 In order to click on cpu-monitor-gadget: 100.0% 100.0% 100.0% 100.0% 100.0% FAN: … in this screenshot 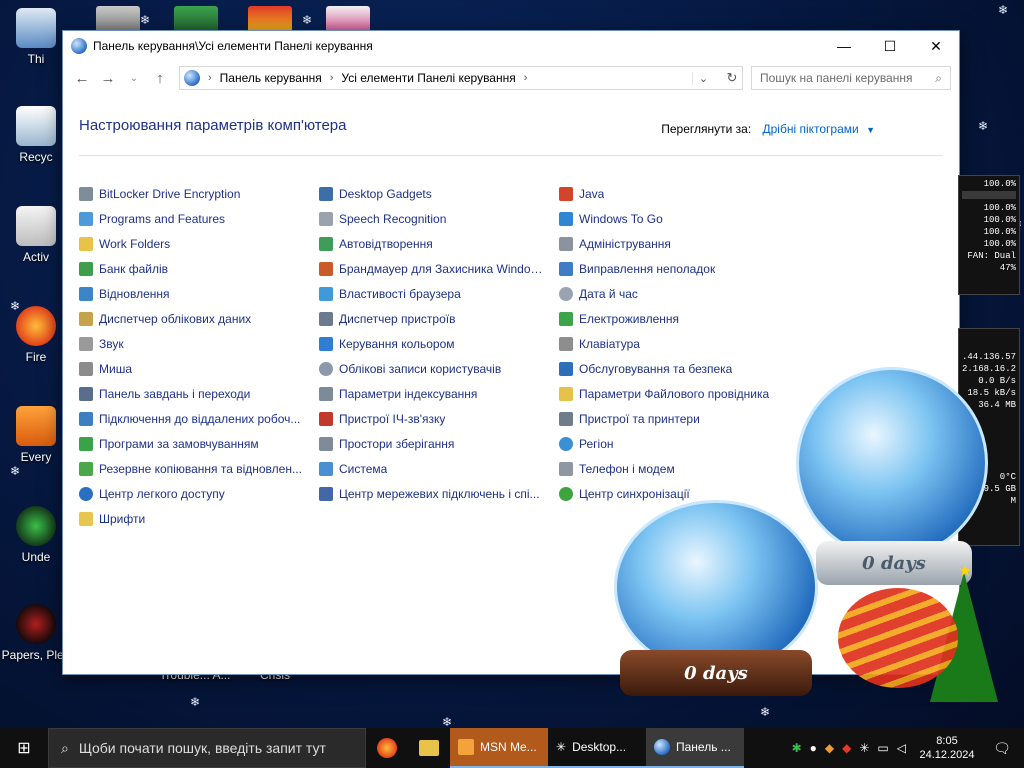, I will do `click(989, 235)`.